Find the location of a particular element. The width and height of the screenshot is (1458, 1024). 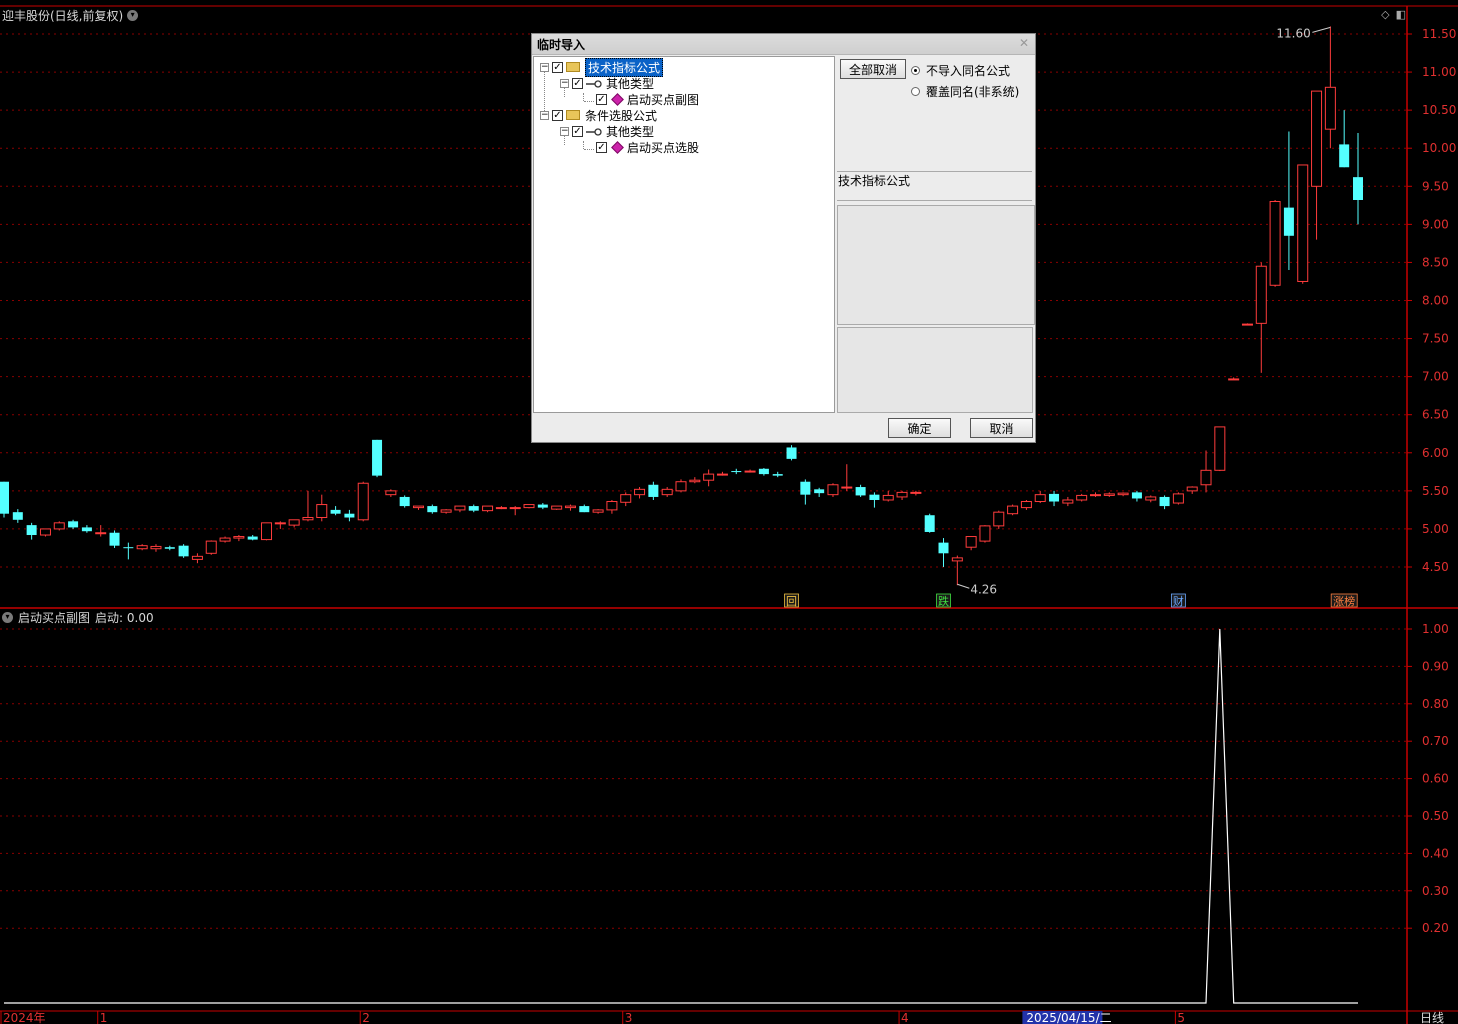

price-tick-label: 8.00 is located at coordinates (1435, 301).